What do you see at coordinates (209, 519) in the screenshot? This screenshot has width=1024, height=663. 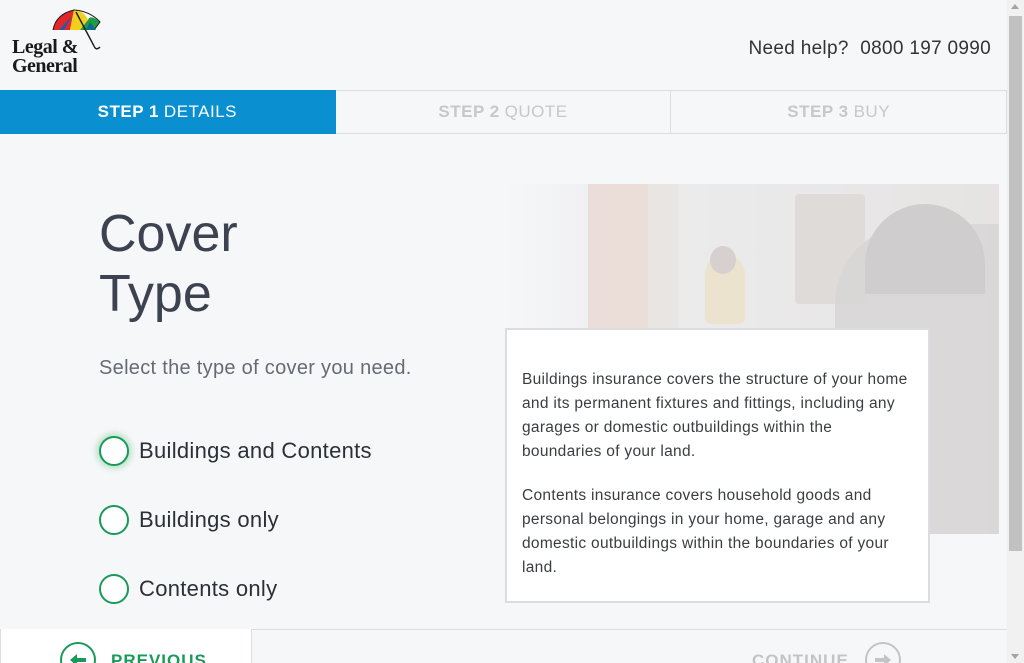 I see `option-label: Buildings only` at bounding box center [209, 519].